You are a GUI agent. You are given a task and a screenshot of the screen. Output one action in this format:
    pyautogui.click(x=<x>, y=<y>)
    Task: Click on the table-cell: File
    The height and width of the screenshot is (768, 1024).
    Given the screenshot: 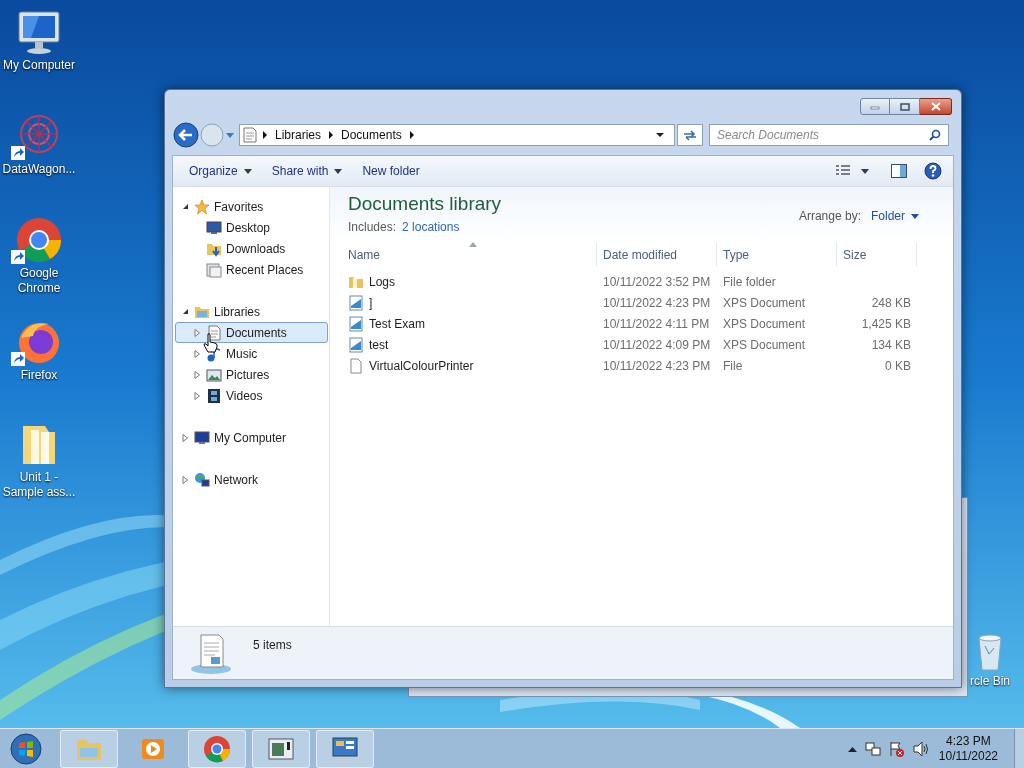 What is the action you would take?
    pyautogui.click(x=733, y=365)
    